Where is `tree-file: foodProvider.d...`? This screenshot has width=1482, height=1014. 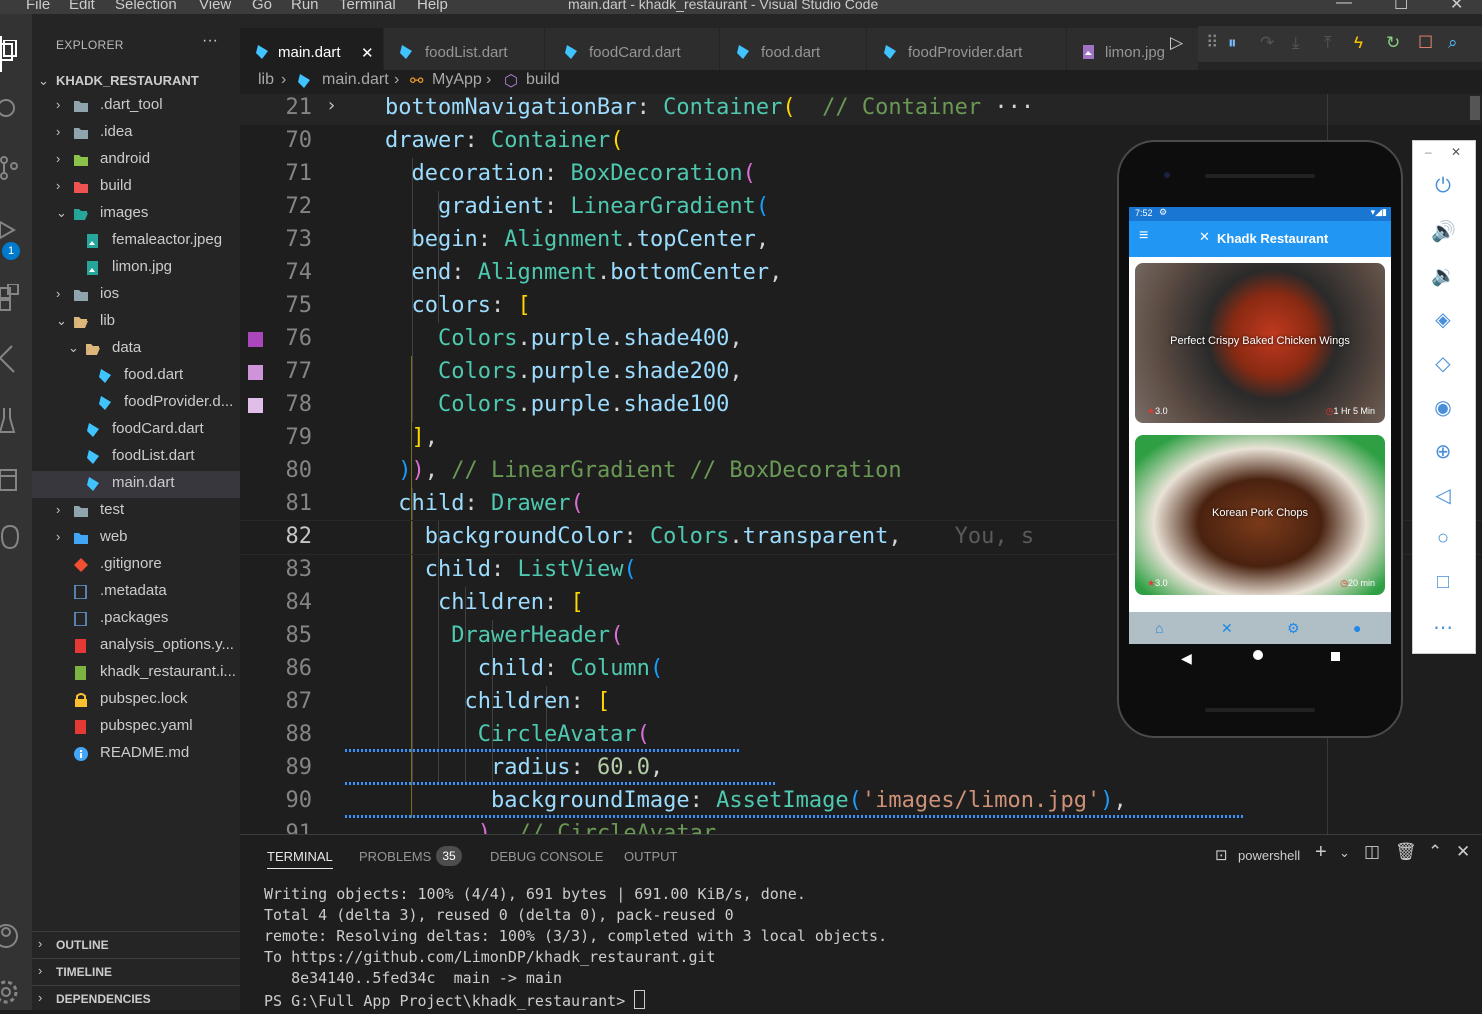 tree-file: foodProvider.d... is located at coordinates (136, 403).